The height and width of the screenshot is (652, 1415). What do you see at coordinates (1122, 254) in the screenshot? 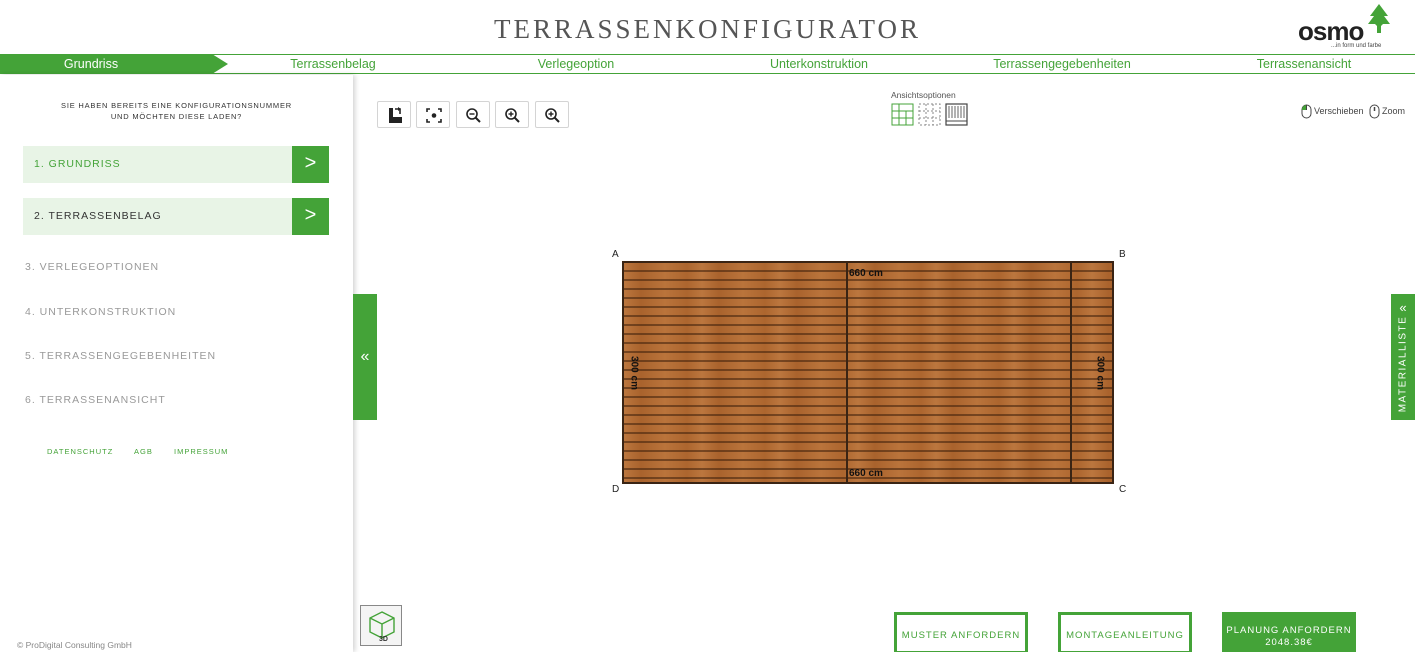
I see `corner-b-label: B` at bounding box center [1122, 254].